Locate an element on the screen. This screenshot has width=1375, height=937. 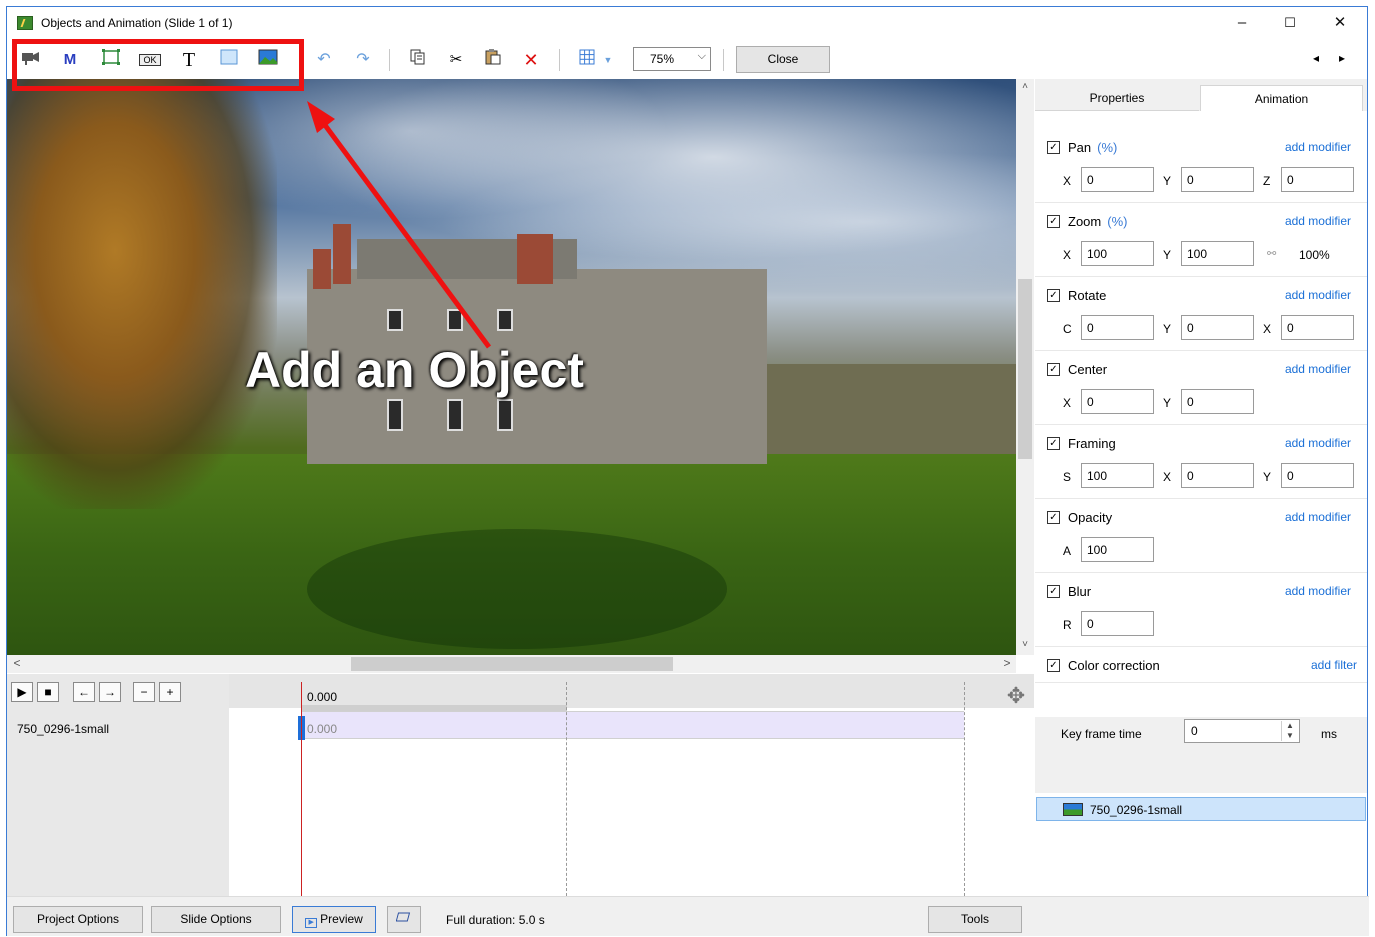
framing-y-field: 0 is located at coordinates (1317, 475).